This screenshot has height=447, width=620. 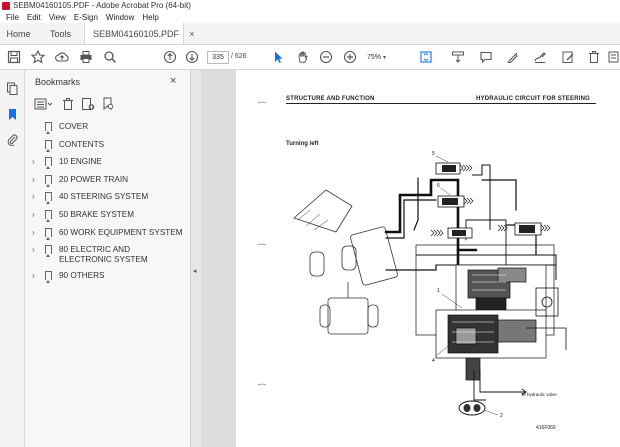 I want to click on bookmark-item: › 10 ENGINE, so click(x=108, y=166).